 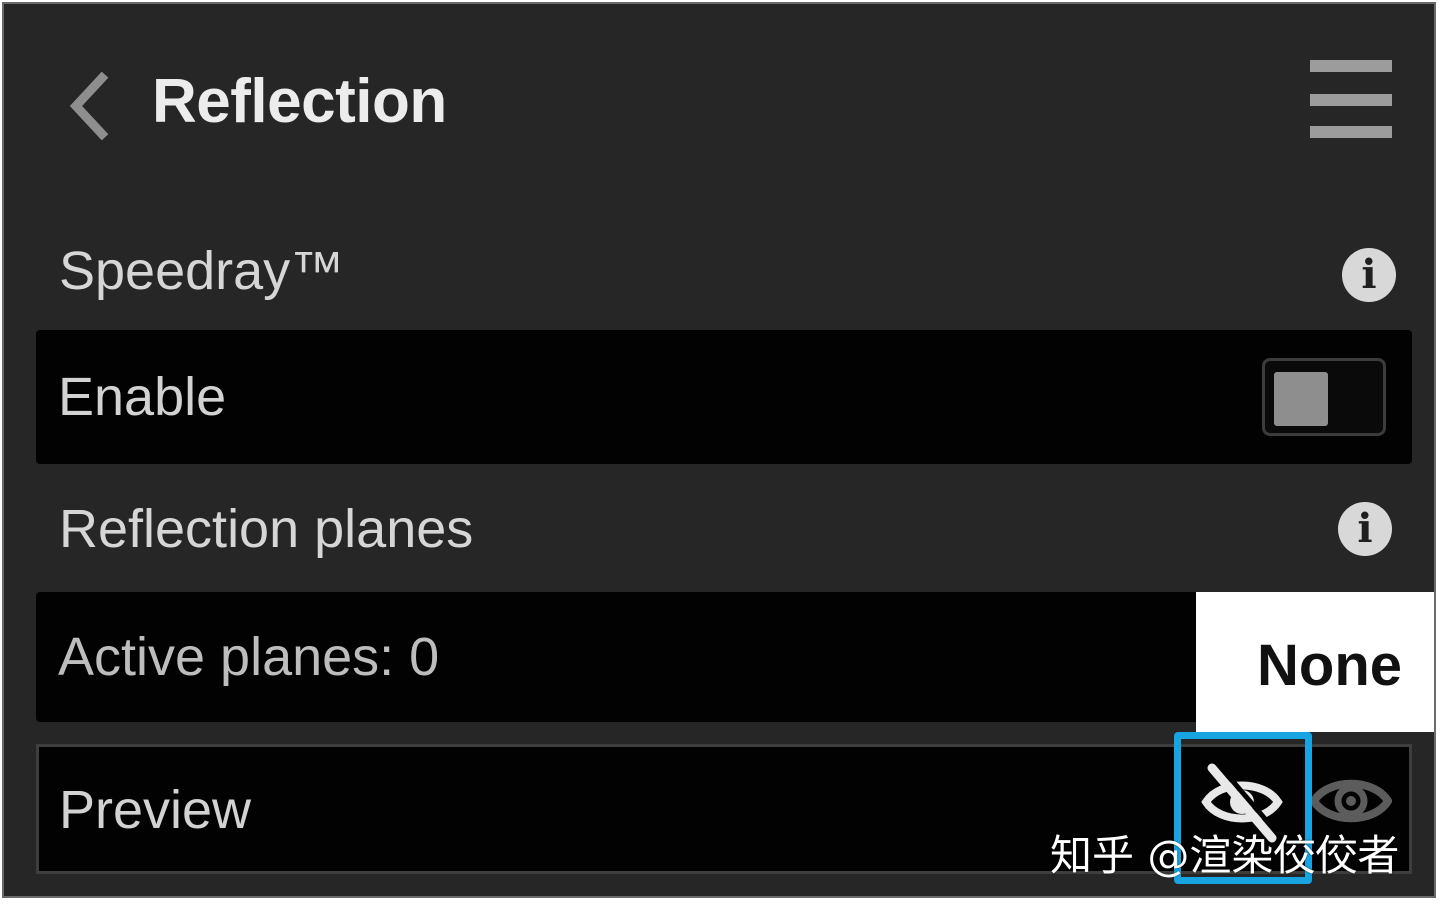 I want to click on planes-dropdown: None, so click(x=1315, y=662).